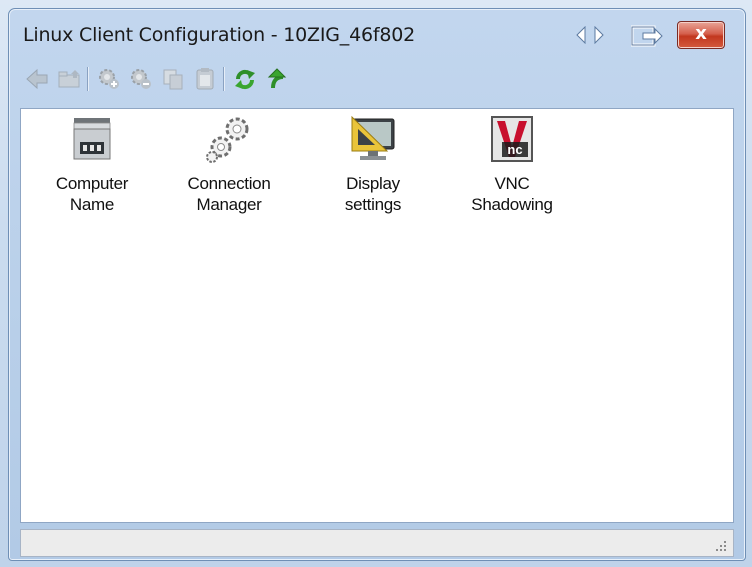 This screenshot has height=567, width=752. What do you see at coordinates (229, 165) in the screenshot?
I see `item-connection-manager: Connection Manager` at bounding box center [229, 165].